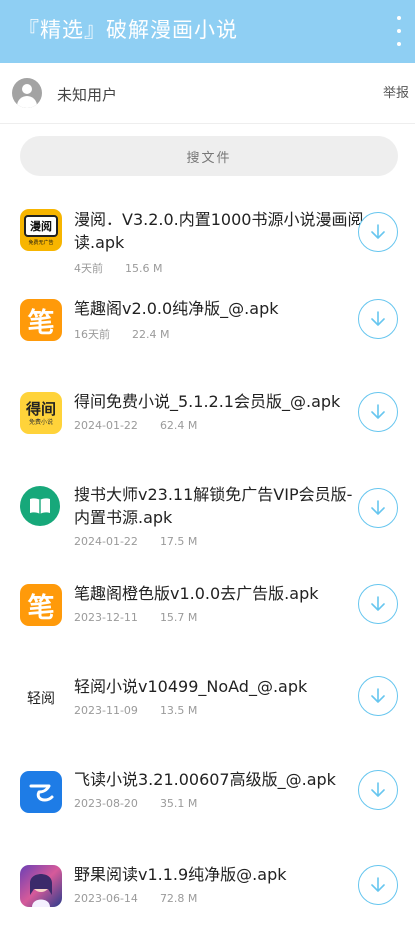  What do you see at coordinates (191, 686) in the screenshot?
I see `file-title: 轻阅小说v10499_NoAd_@.apk` at bounding box center [191, 686].